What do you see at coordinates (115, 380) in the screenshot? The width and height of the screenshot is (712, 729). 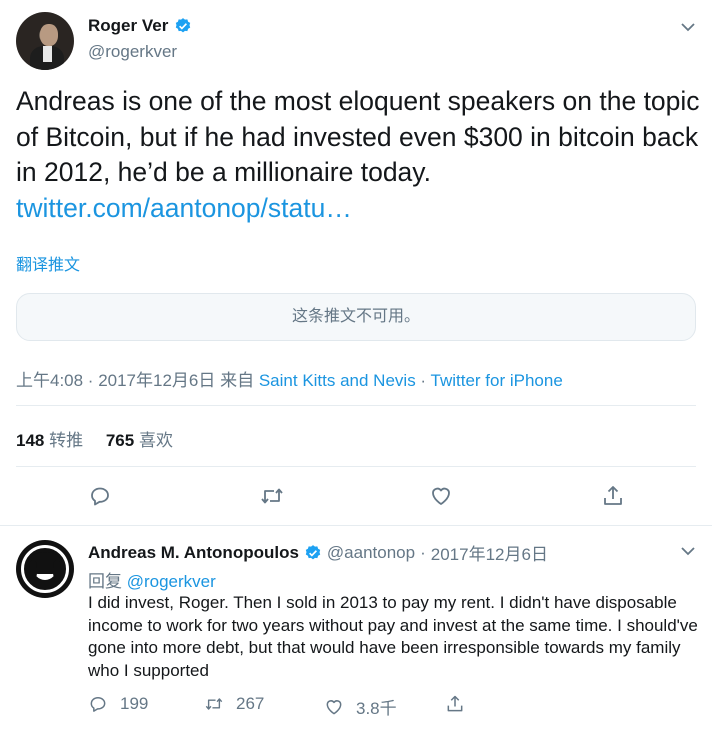 I see `tweet-timestamp: 上午4:08 · 2017年12月6日` at bounding box center [115, 380].